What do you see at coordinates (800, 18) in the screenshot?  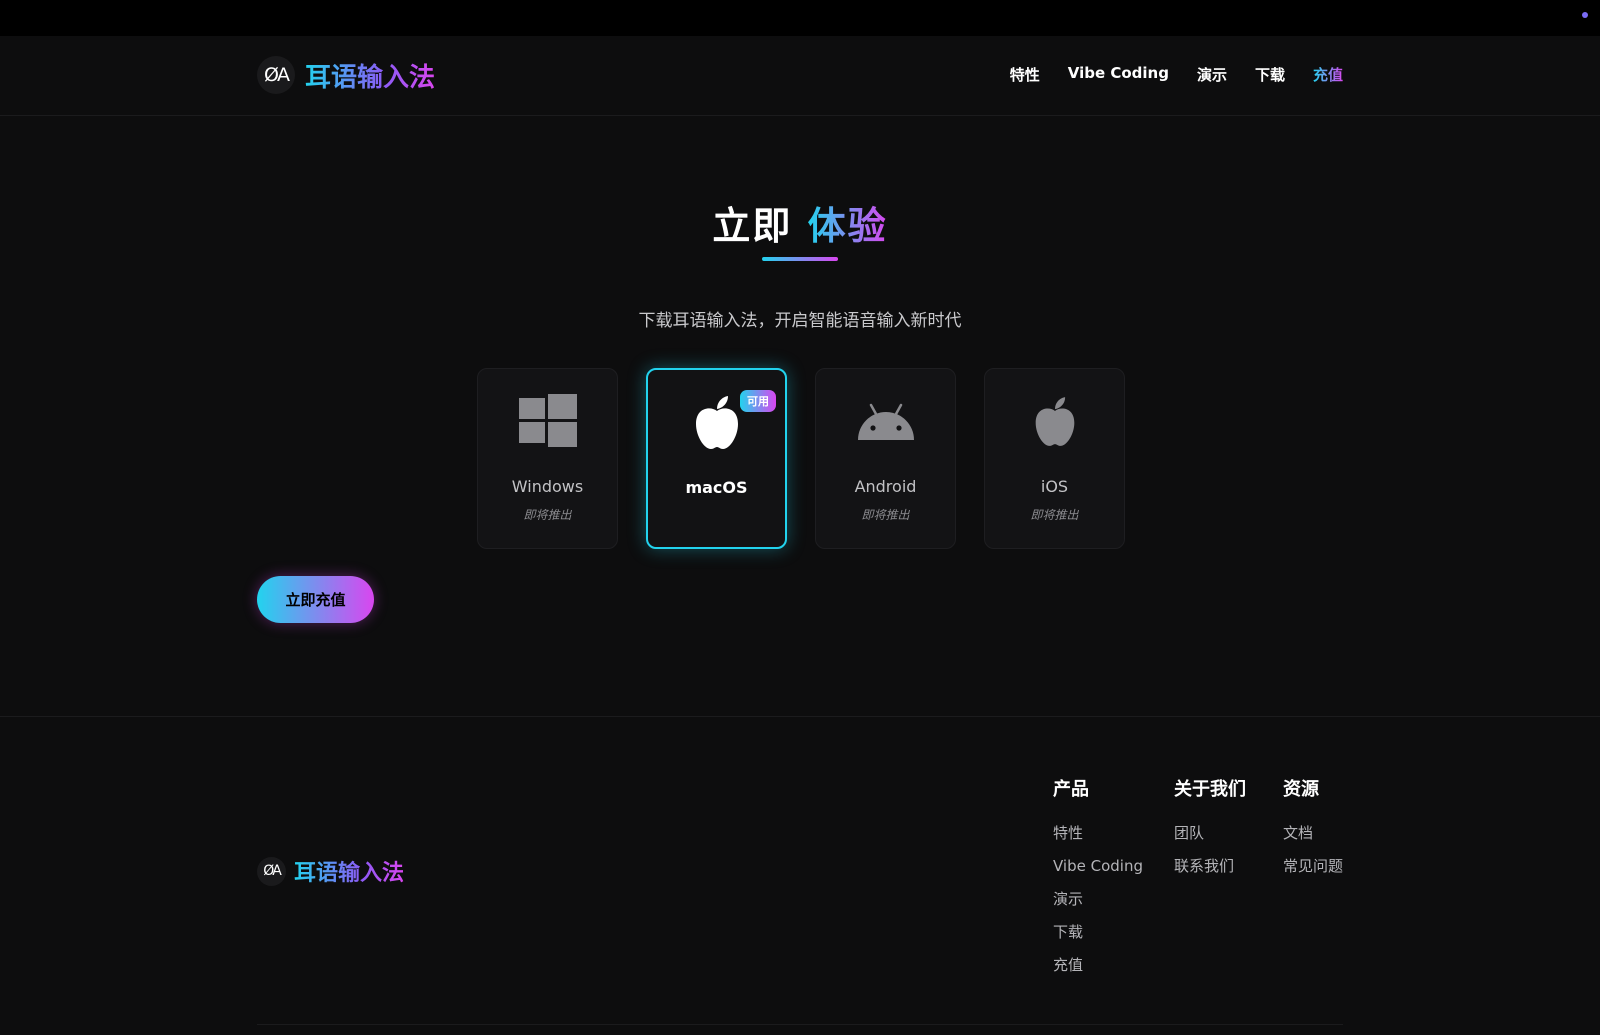 I see `top-bar` at bounding box center [800, 18].